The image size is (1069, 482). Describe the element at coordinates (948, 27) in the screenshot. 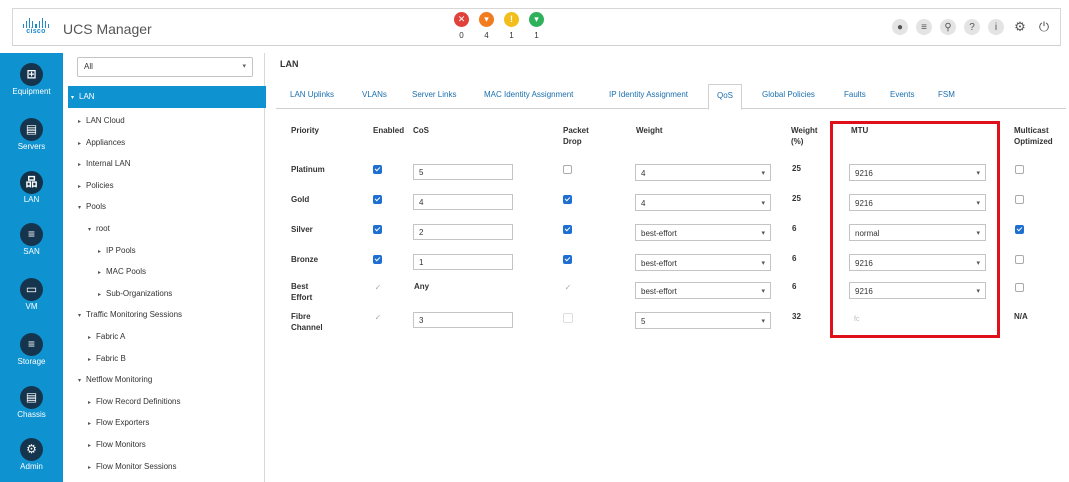

I see `search-icon: ⚲` at that location.